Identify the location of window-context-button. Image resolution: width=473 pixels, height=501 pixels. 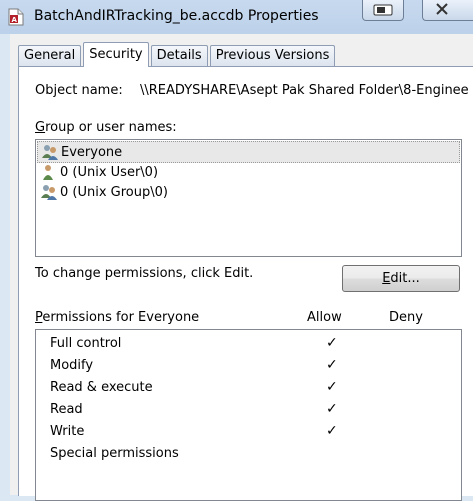
(383, 10).